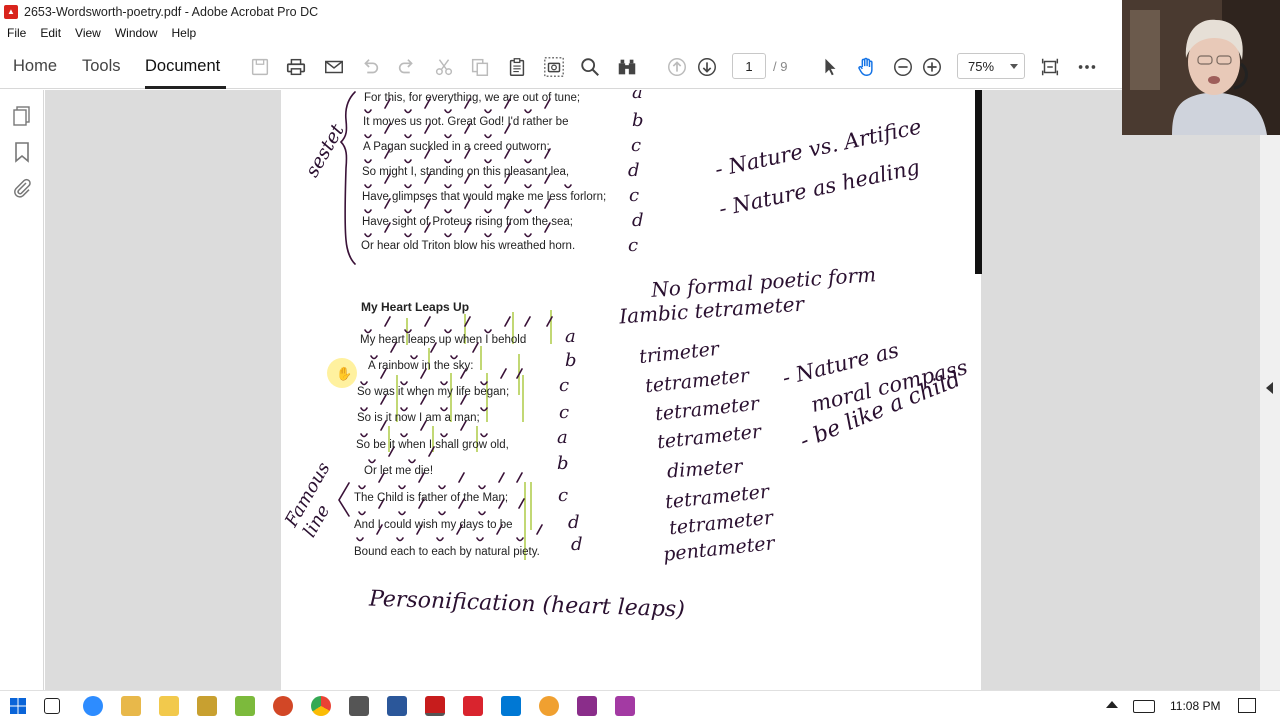 The width and height of the screenshot is (1280, 720). I want to click on task-view-icon, so click(52, 706).